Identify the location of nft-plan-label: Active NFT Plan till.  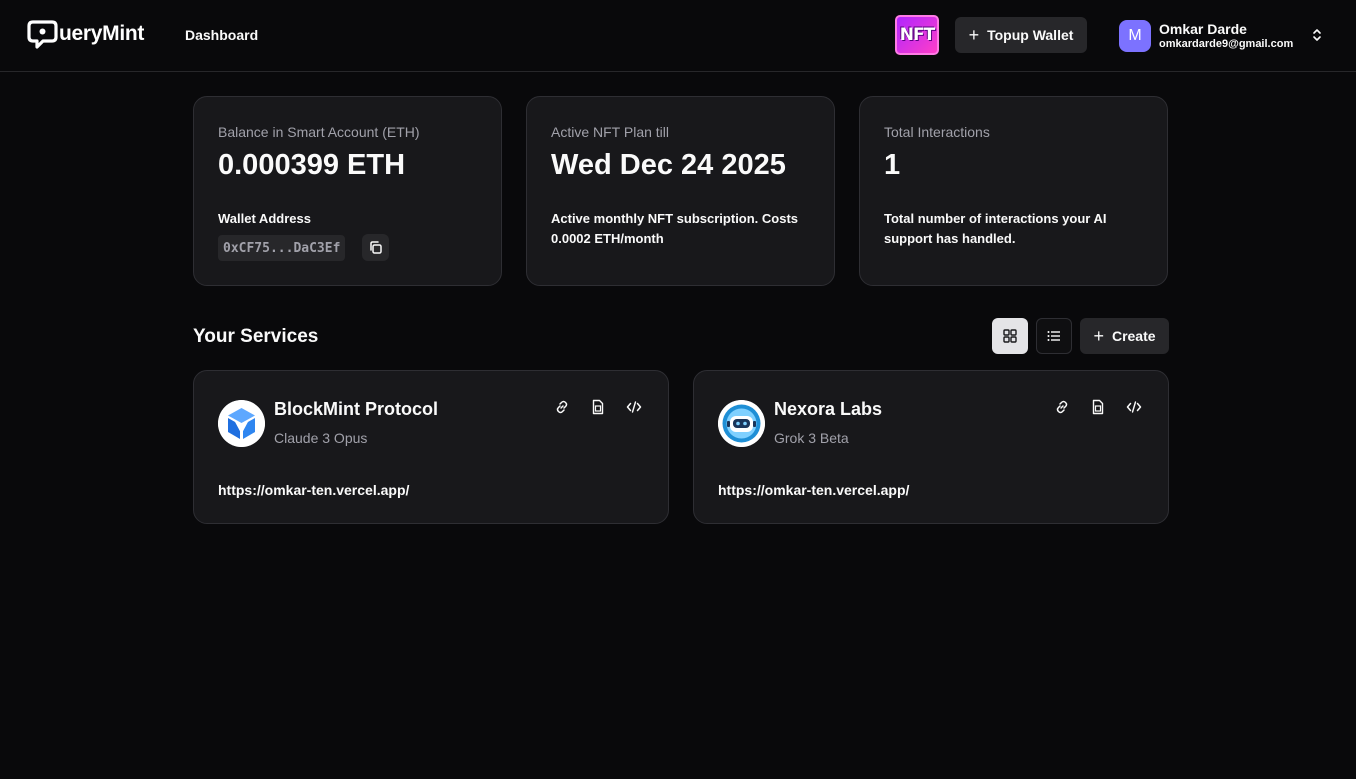
(610, 132).